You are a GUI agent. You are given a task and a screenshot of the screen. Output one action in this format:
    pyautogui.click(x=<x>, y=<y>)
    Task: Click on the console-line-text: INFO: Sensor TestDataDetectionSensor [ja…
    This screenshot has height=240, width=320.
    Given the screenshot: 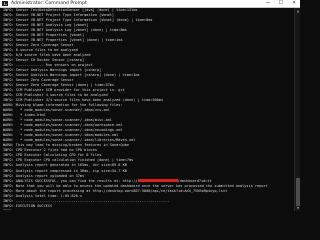 What is the action you would take?
    pyautogui.click(x=70, y=10)
    